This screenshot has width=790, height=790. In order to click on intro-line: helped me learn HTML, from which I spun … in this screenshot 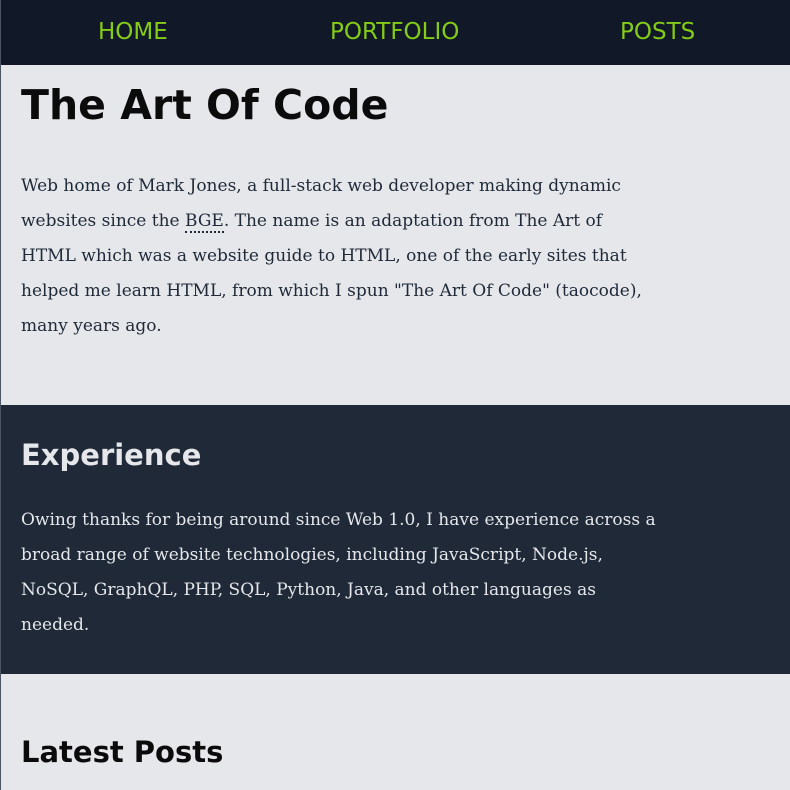, I will do `click(331, 291)`.